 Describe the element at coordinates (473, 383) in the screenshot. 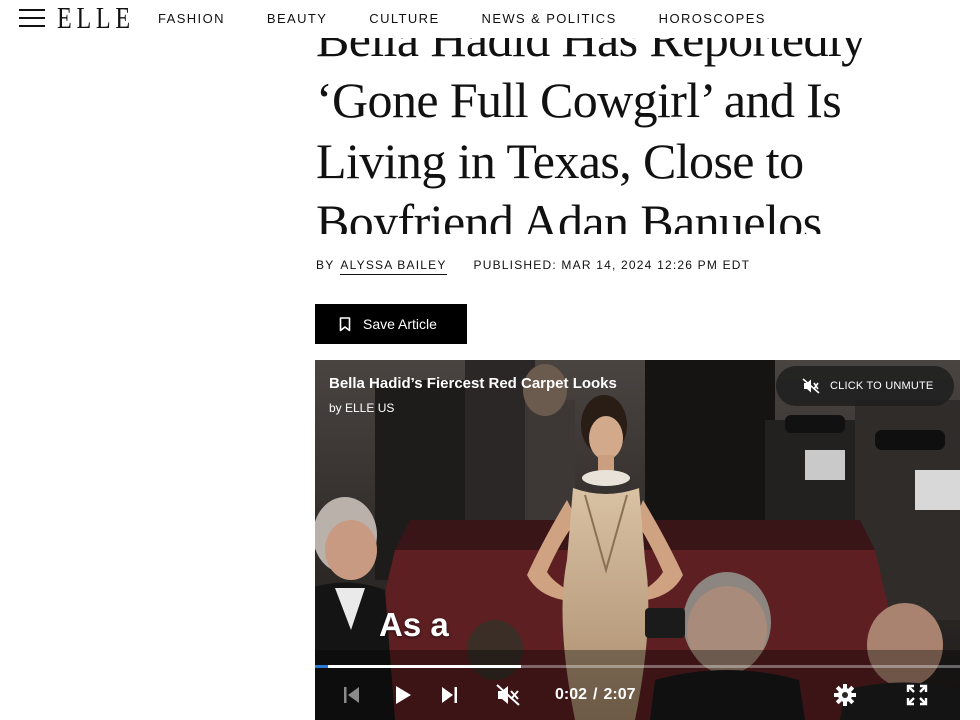

I see `video-title: Bella Hadid’s Fiercest Red Carpet Looks` at that location.